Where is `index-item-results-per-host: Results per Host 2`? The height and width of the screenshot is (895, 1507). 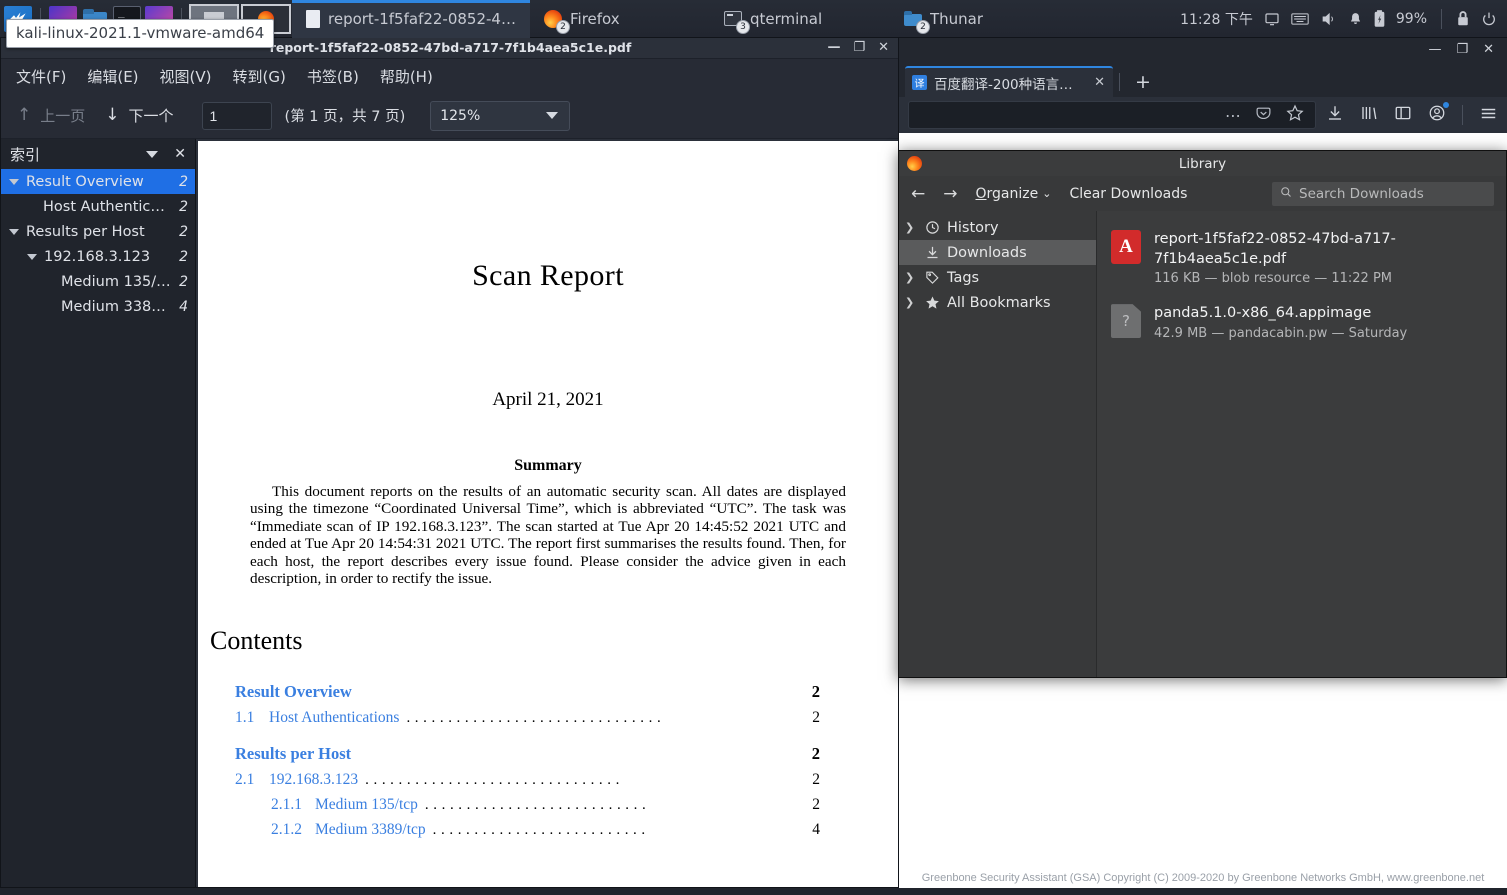
index-item-results-per-host: Results per Host 2 is located at coordinates (98, 231).